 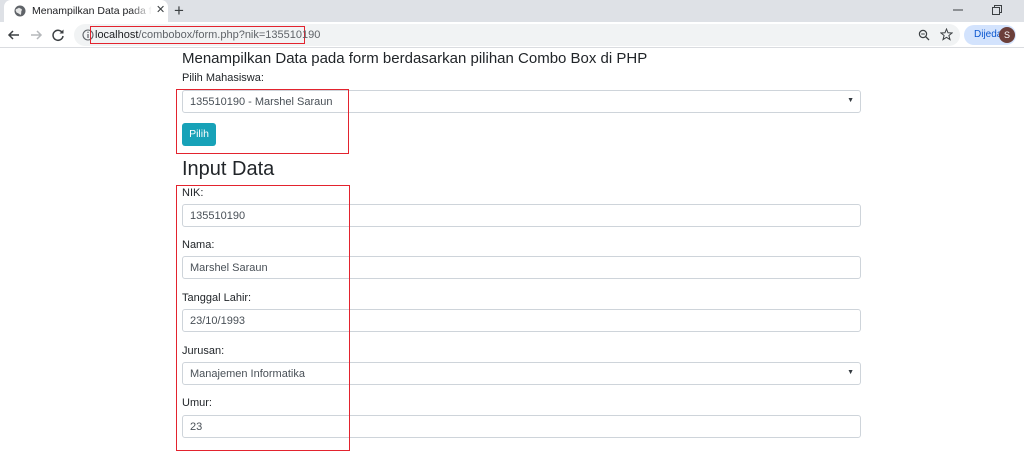 What do you see at coordinates (14, 35) in the screenshot?
I see `back-arrow-icon` at bounding box center [14, 35].